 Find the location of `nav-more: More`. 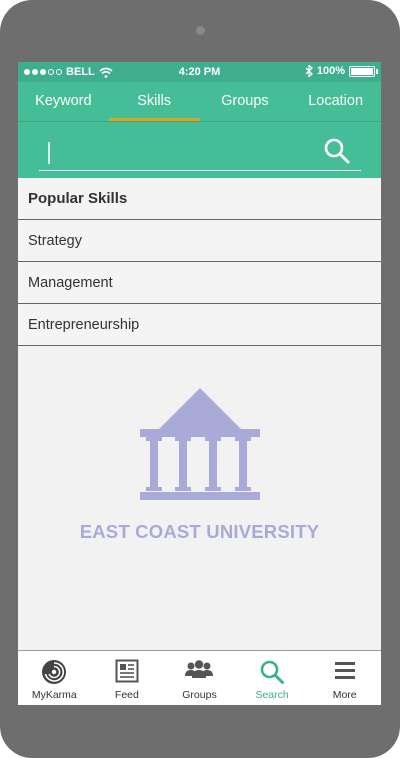

nav-more: More is located at coordinates (344, 678).